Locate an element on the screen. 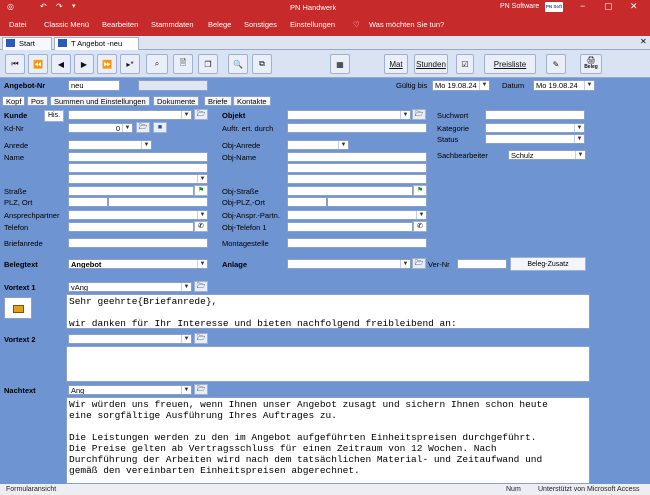 This screenshot has height=495, width=650. telefon-field is located at coordinates (131, 227).